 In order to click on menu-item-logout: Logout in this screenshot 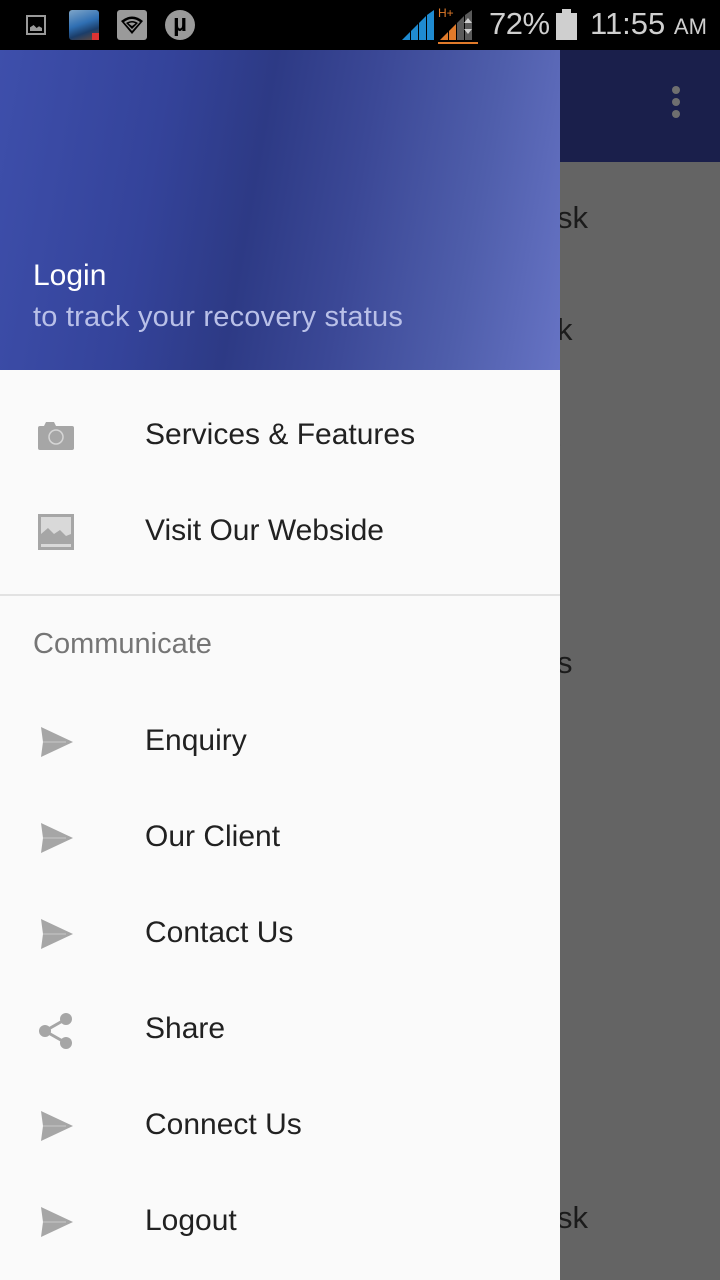, I will do `click(280, 1222)`.